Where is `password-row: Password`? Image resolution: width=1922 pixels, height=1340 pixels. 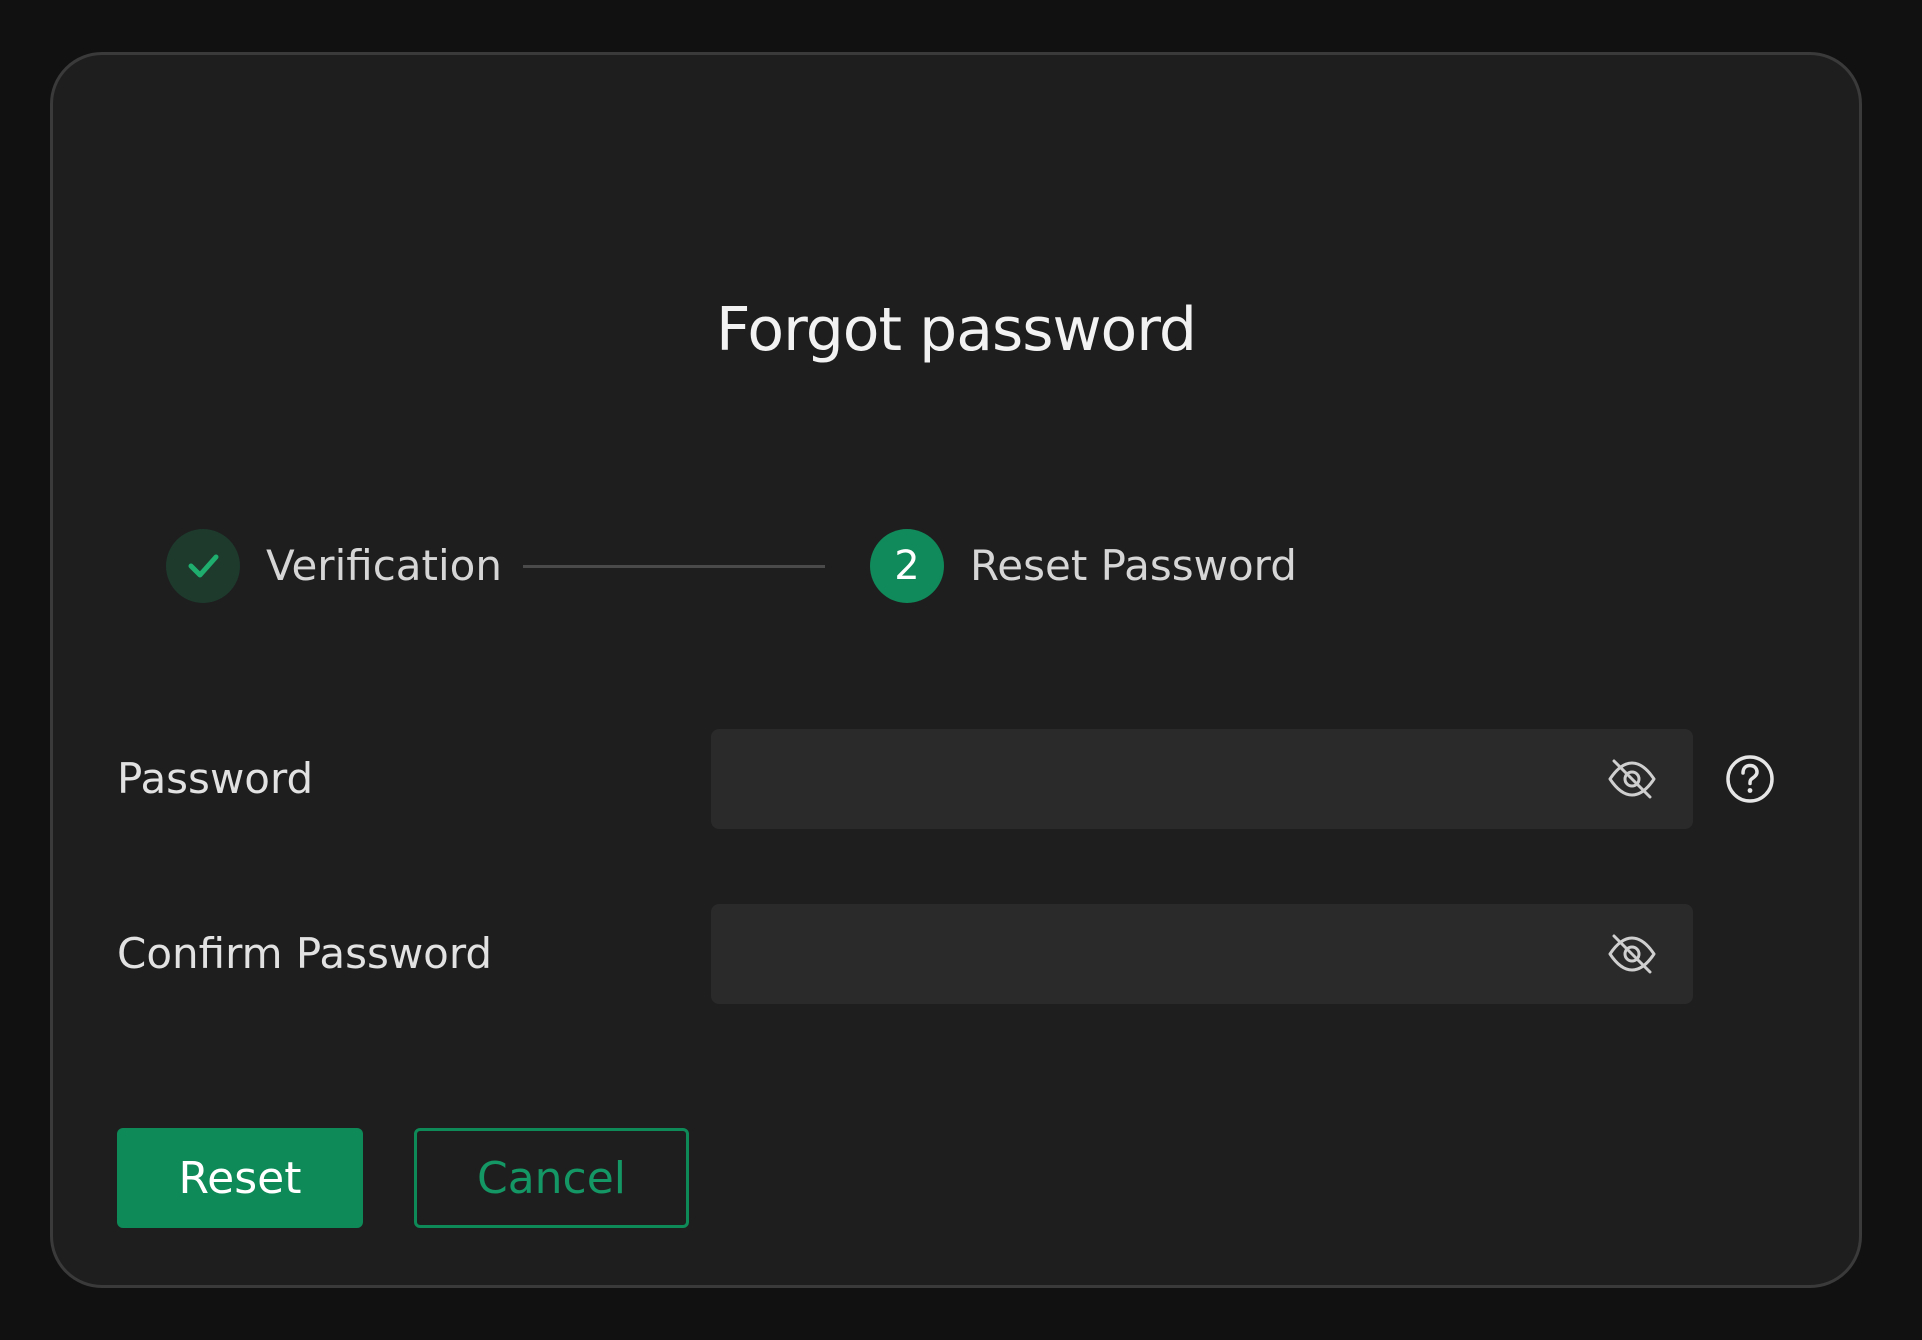 password-row: Password is located at coordinates (956, 779).